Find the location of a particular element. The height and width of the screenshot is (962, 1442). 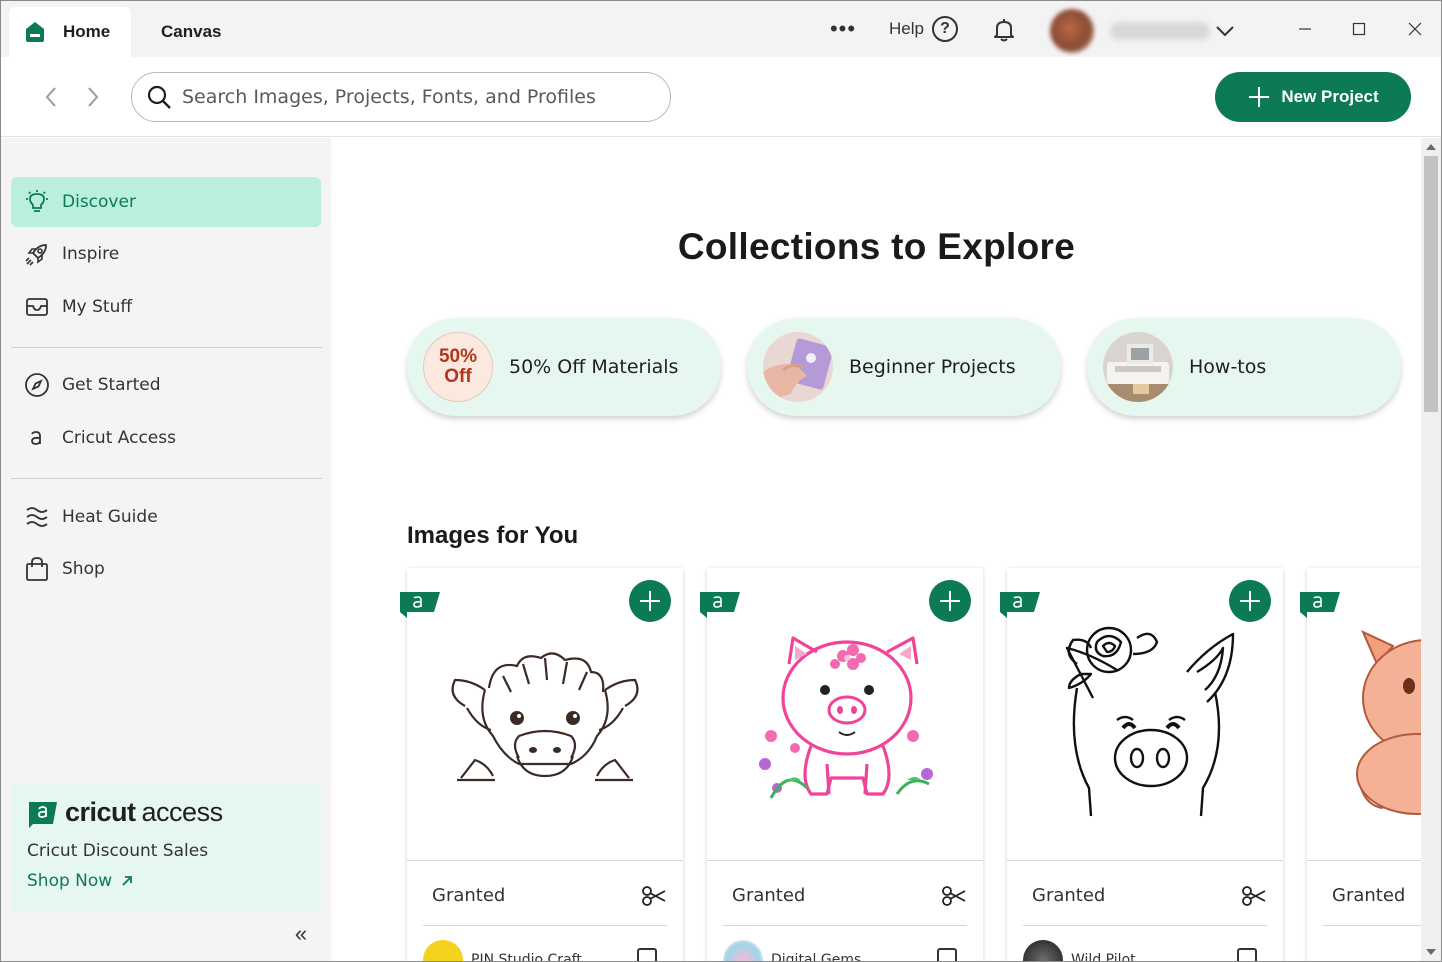

sidebar-item-label: Cricut Access is located at coordinates (119, 438).